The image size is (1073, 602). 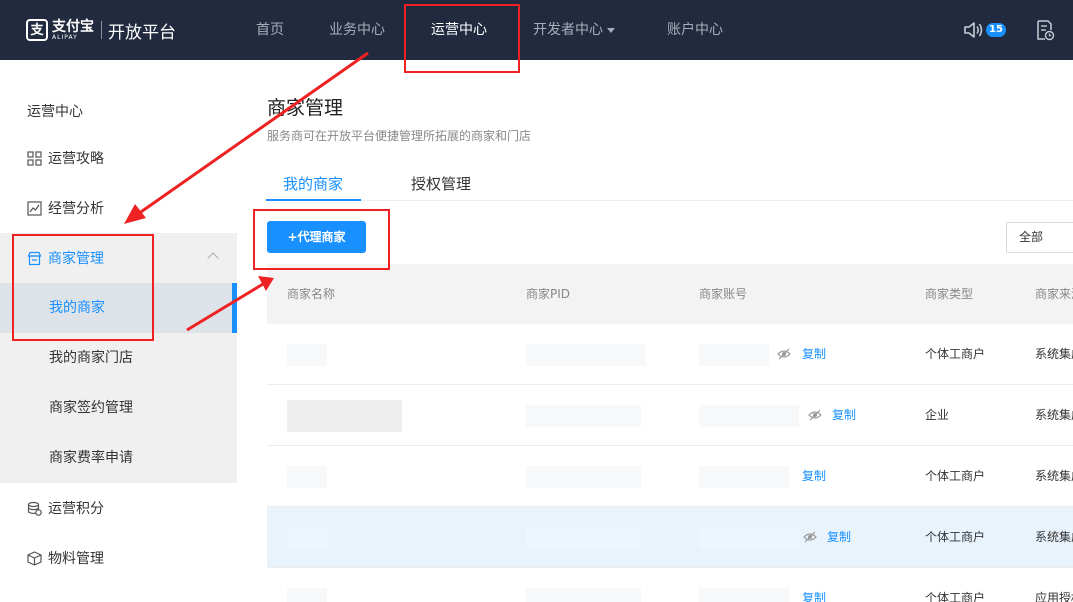 I want to click on sidebar-item-operations-guide: 运营攻略, so click(x=118, y=158).